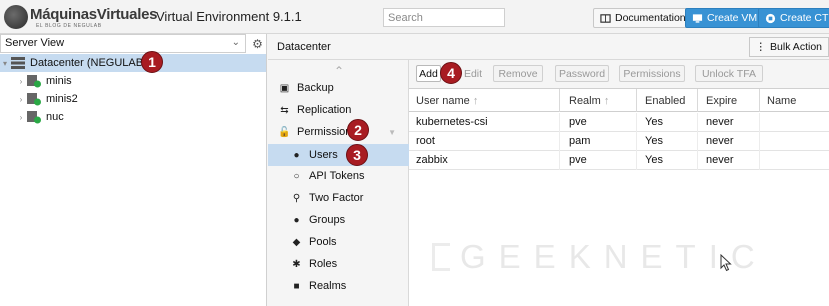 The image size is (829, 306). What do you see at coordinates (432, 160) in the screenshot?
I see `cell-username: zabbix` at bounding box center [432, 160].